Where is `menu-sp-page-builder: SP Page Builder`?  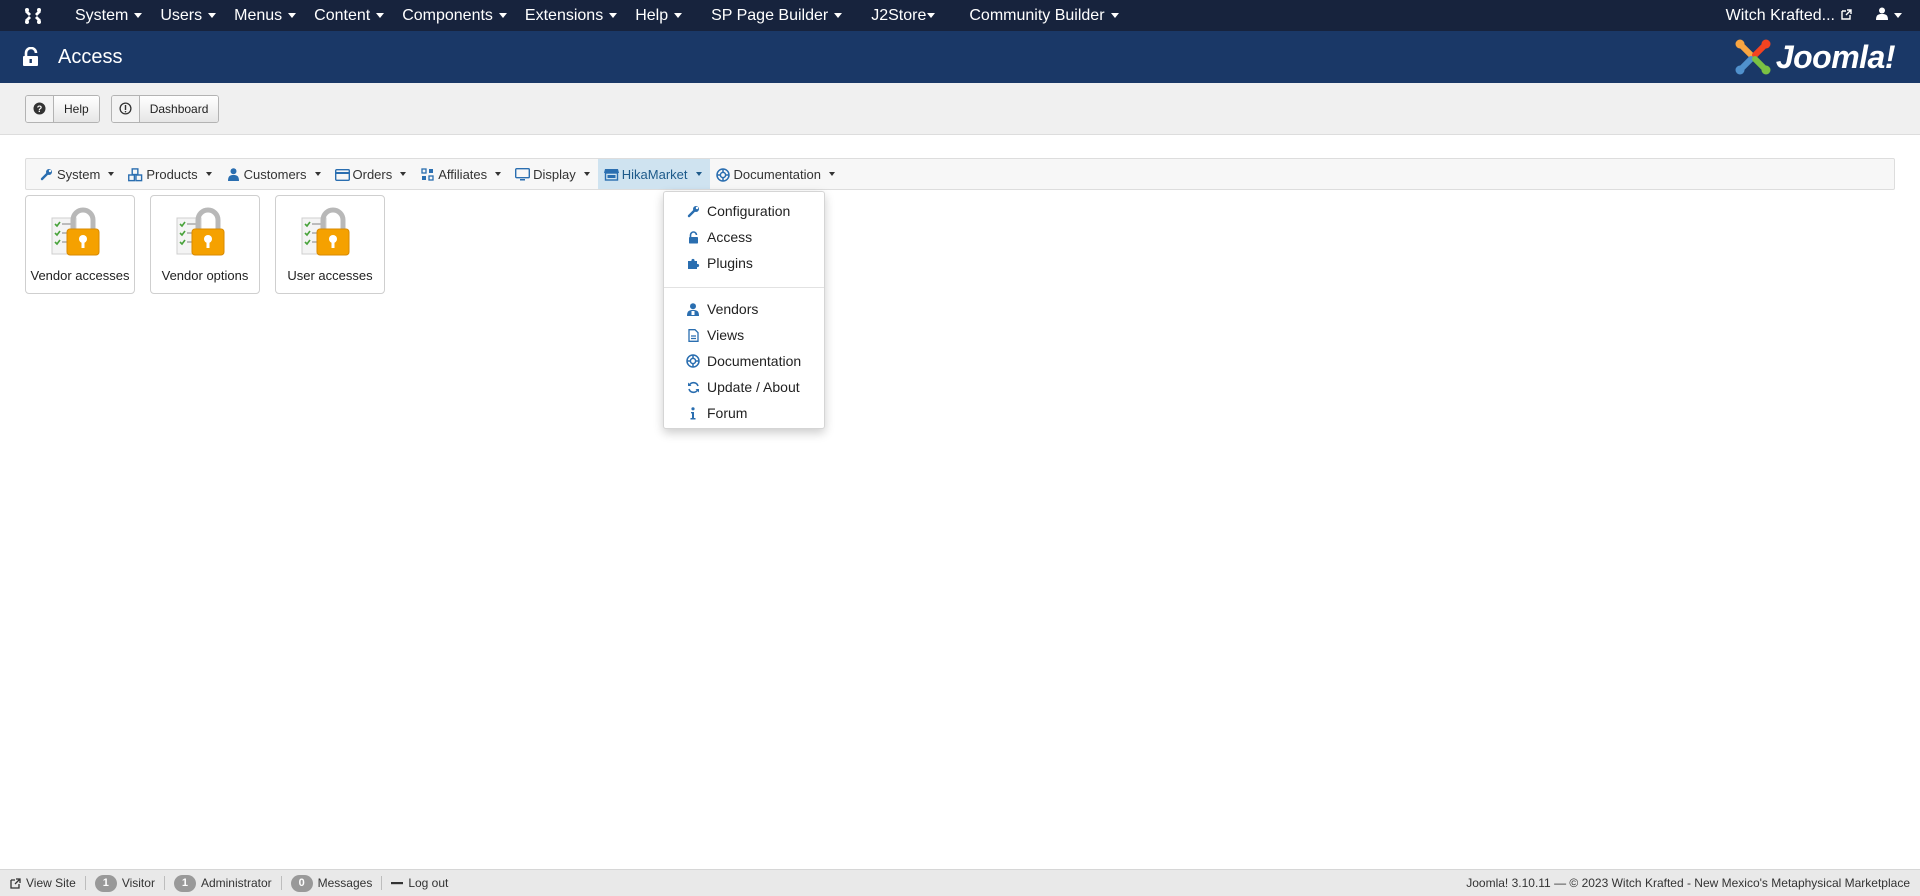
menu-sp-page-builder: SP Page Builder is located at coordinates (771, 15).